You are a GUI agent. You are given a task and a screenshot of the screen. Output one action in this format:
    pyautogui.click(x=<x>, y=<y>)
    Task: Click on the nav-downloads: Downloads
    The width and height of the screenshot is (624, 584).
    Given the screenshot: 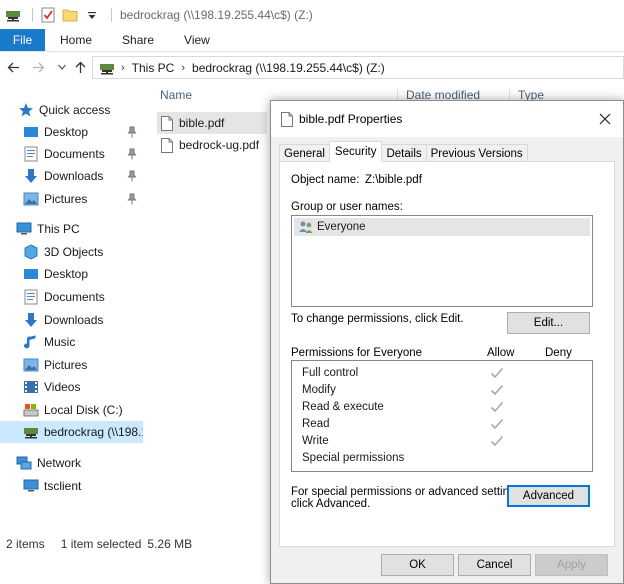 What is the action you would take?
    pyautogui.click(x=71, y=320)
    